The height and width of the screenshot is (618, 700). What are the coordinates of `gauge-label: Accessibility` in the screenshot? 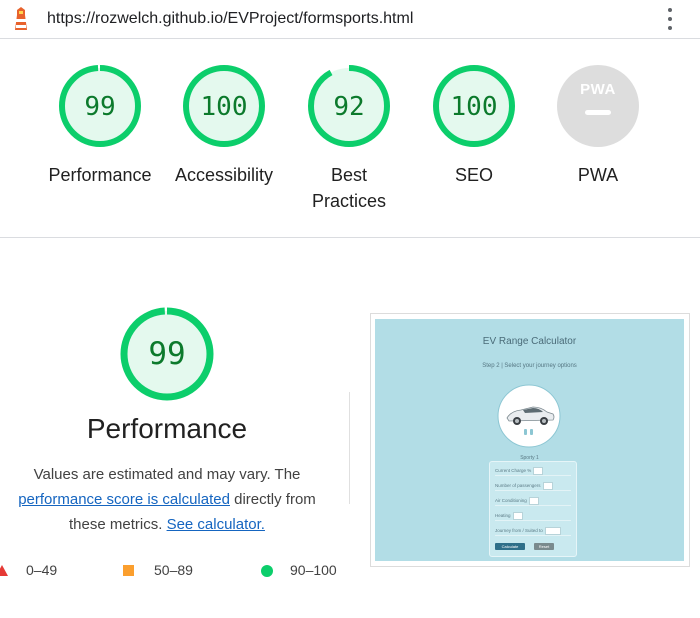 It's located at (224, 175).